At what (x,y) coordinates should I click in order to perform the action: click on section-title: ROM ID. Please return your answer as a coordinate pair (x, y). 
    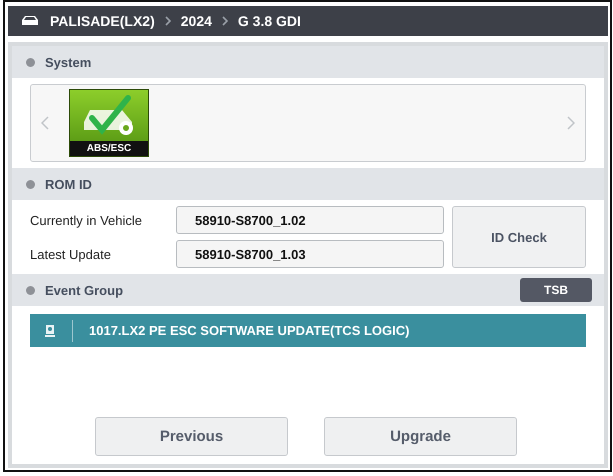
    Looking at the image, I should click on (68, 184).